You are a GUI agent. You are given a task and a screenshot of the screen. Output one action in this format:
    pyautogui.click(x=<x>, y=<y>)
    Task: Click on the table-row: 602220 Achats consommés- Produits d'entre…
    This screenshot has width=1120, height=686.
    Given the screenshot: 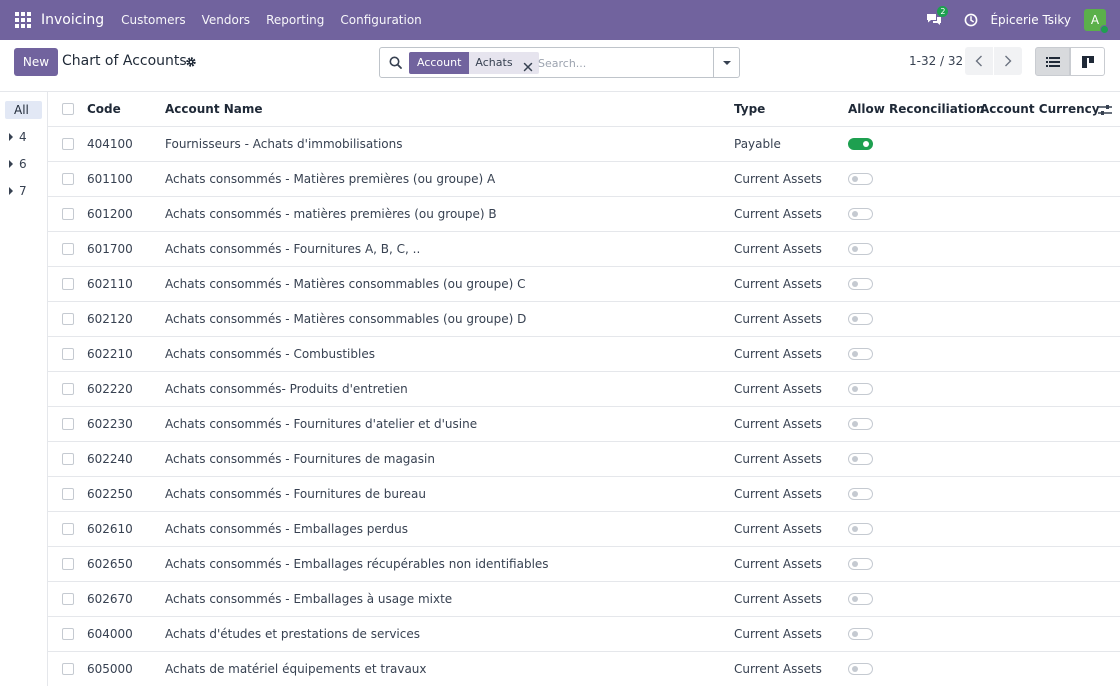 What is the action you would take?
    pyautogui.click(x=584, y=389)
    